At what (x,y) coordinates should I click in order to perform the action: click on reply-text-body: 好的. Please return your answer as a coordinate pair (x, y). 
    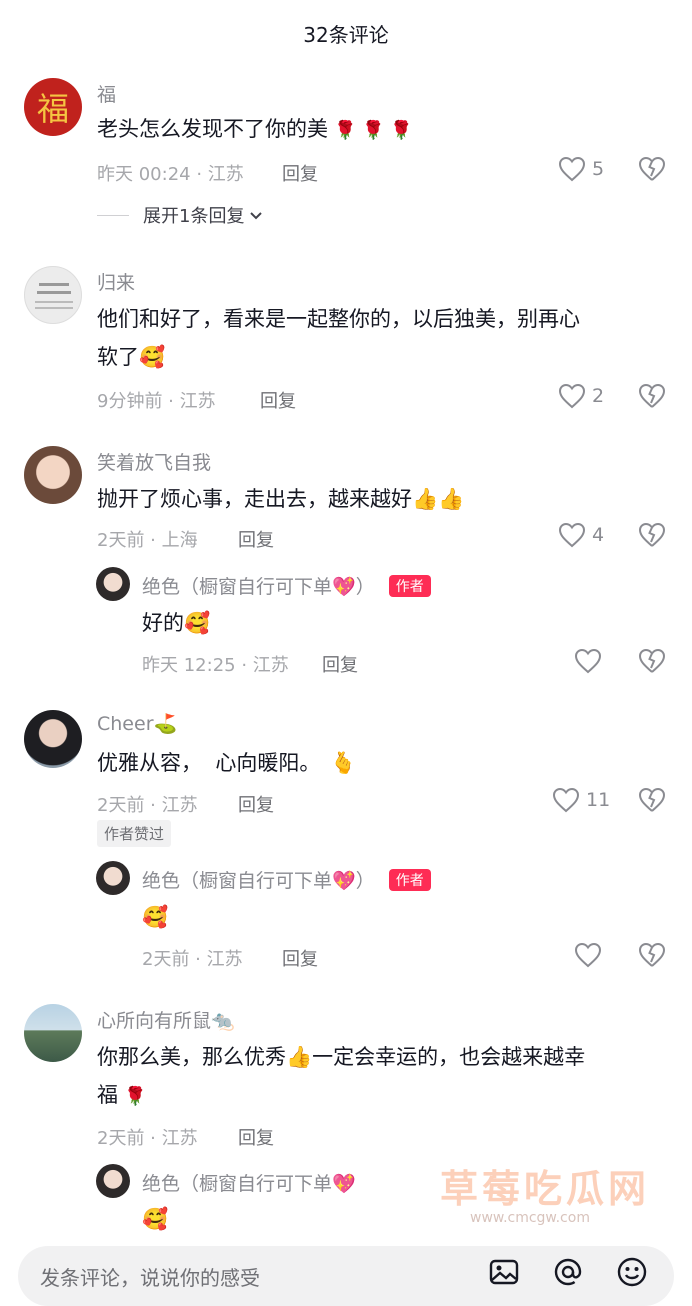
    Looking at the image, I should click on (163, 623).